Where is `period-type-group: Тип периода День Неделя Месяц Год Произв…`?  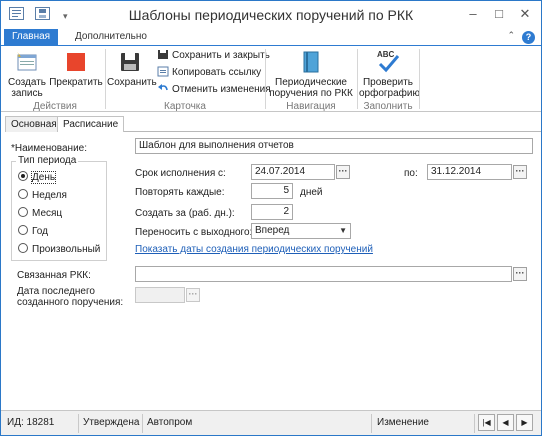
period-type-group: Тип периода День Неделя Месяц Год Произв… is located at coordinates (59, 208).